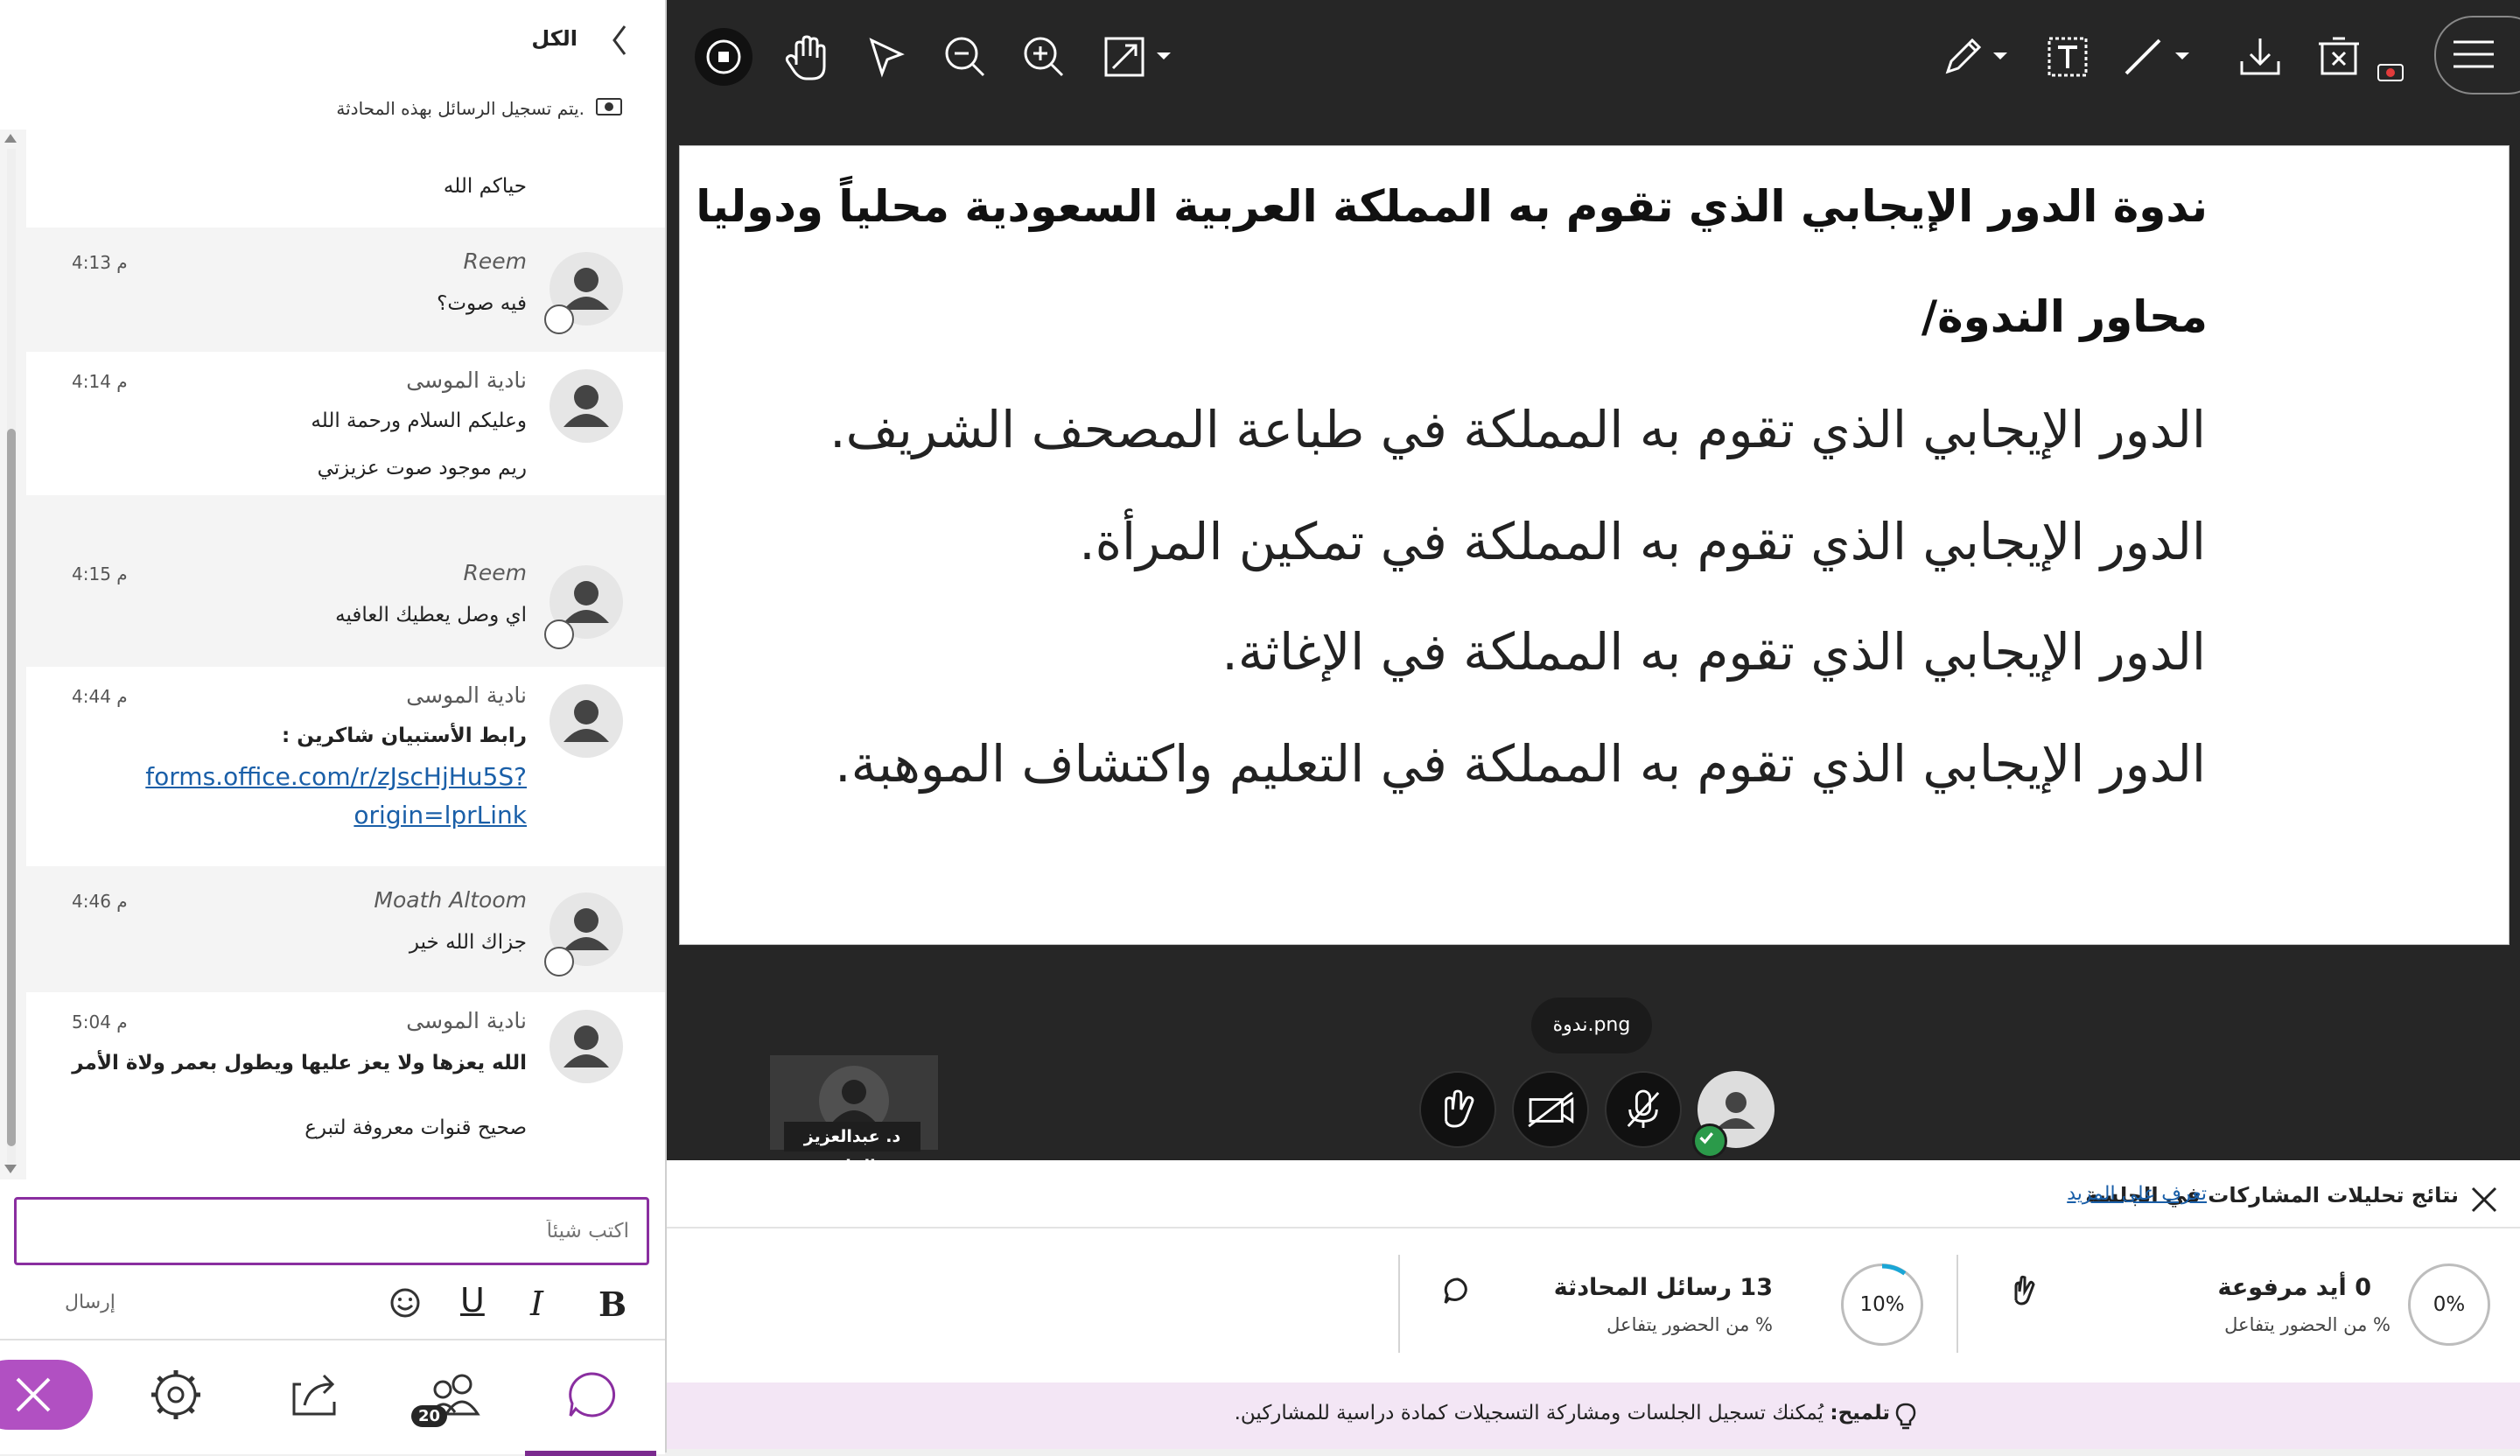  Describe the element at coordinates (431, 615) in the screenshot. I see `message-text: اي وصل يعطيك العافيه` at that location.